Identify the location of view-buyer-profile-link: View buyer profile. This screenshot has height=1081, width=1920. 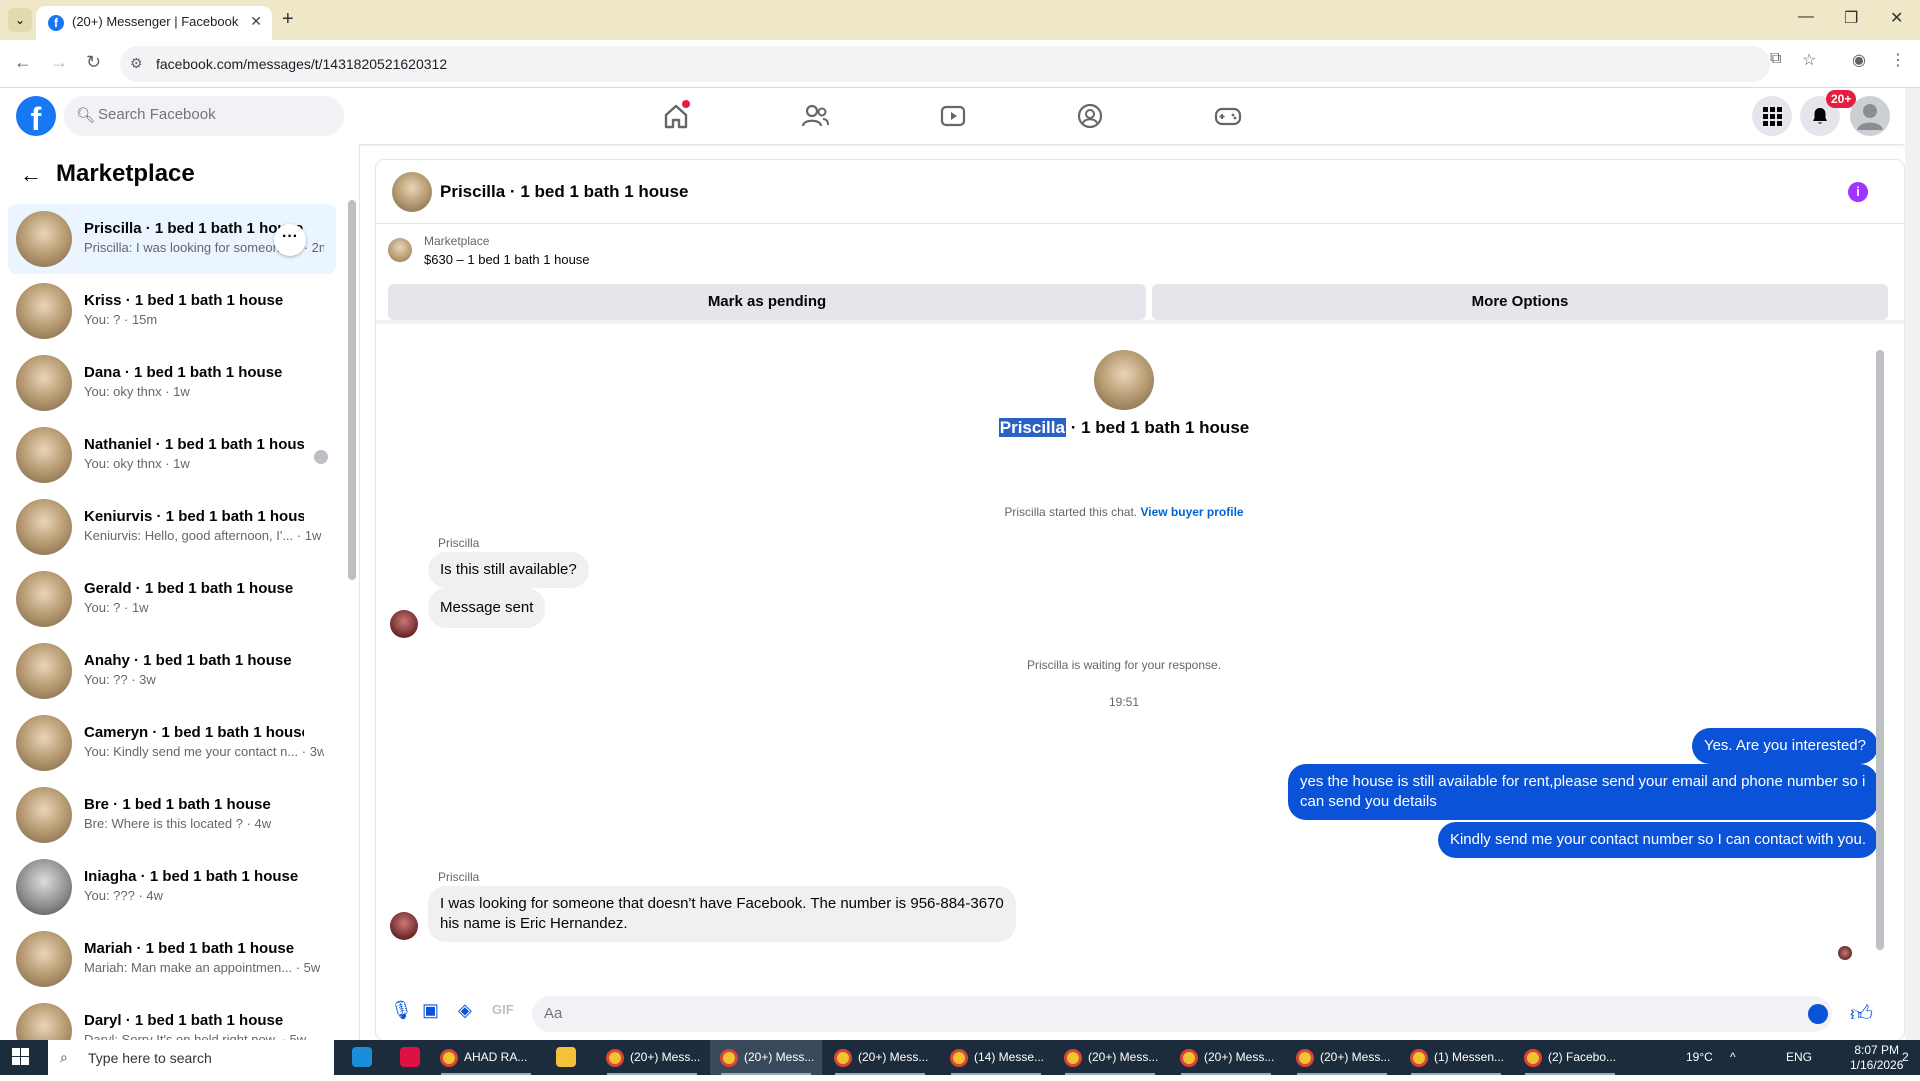
(1191, 512).